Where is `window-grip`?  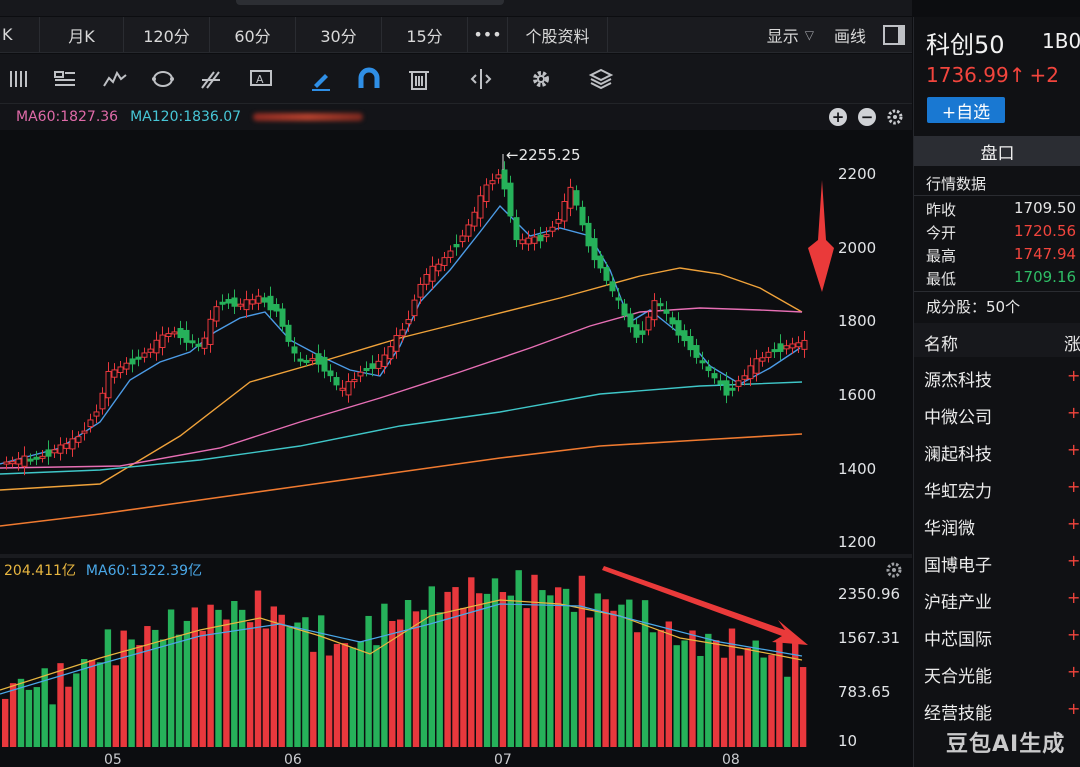 window-grip is located at coordinates (370, 2).